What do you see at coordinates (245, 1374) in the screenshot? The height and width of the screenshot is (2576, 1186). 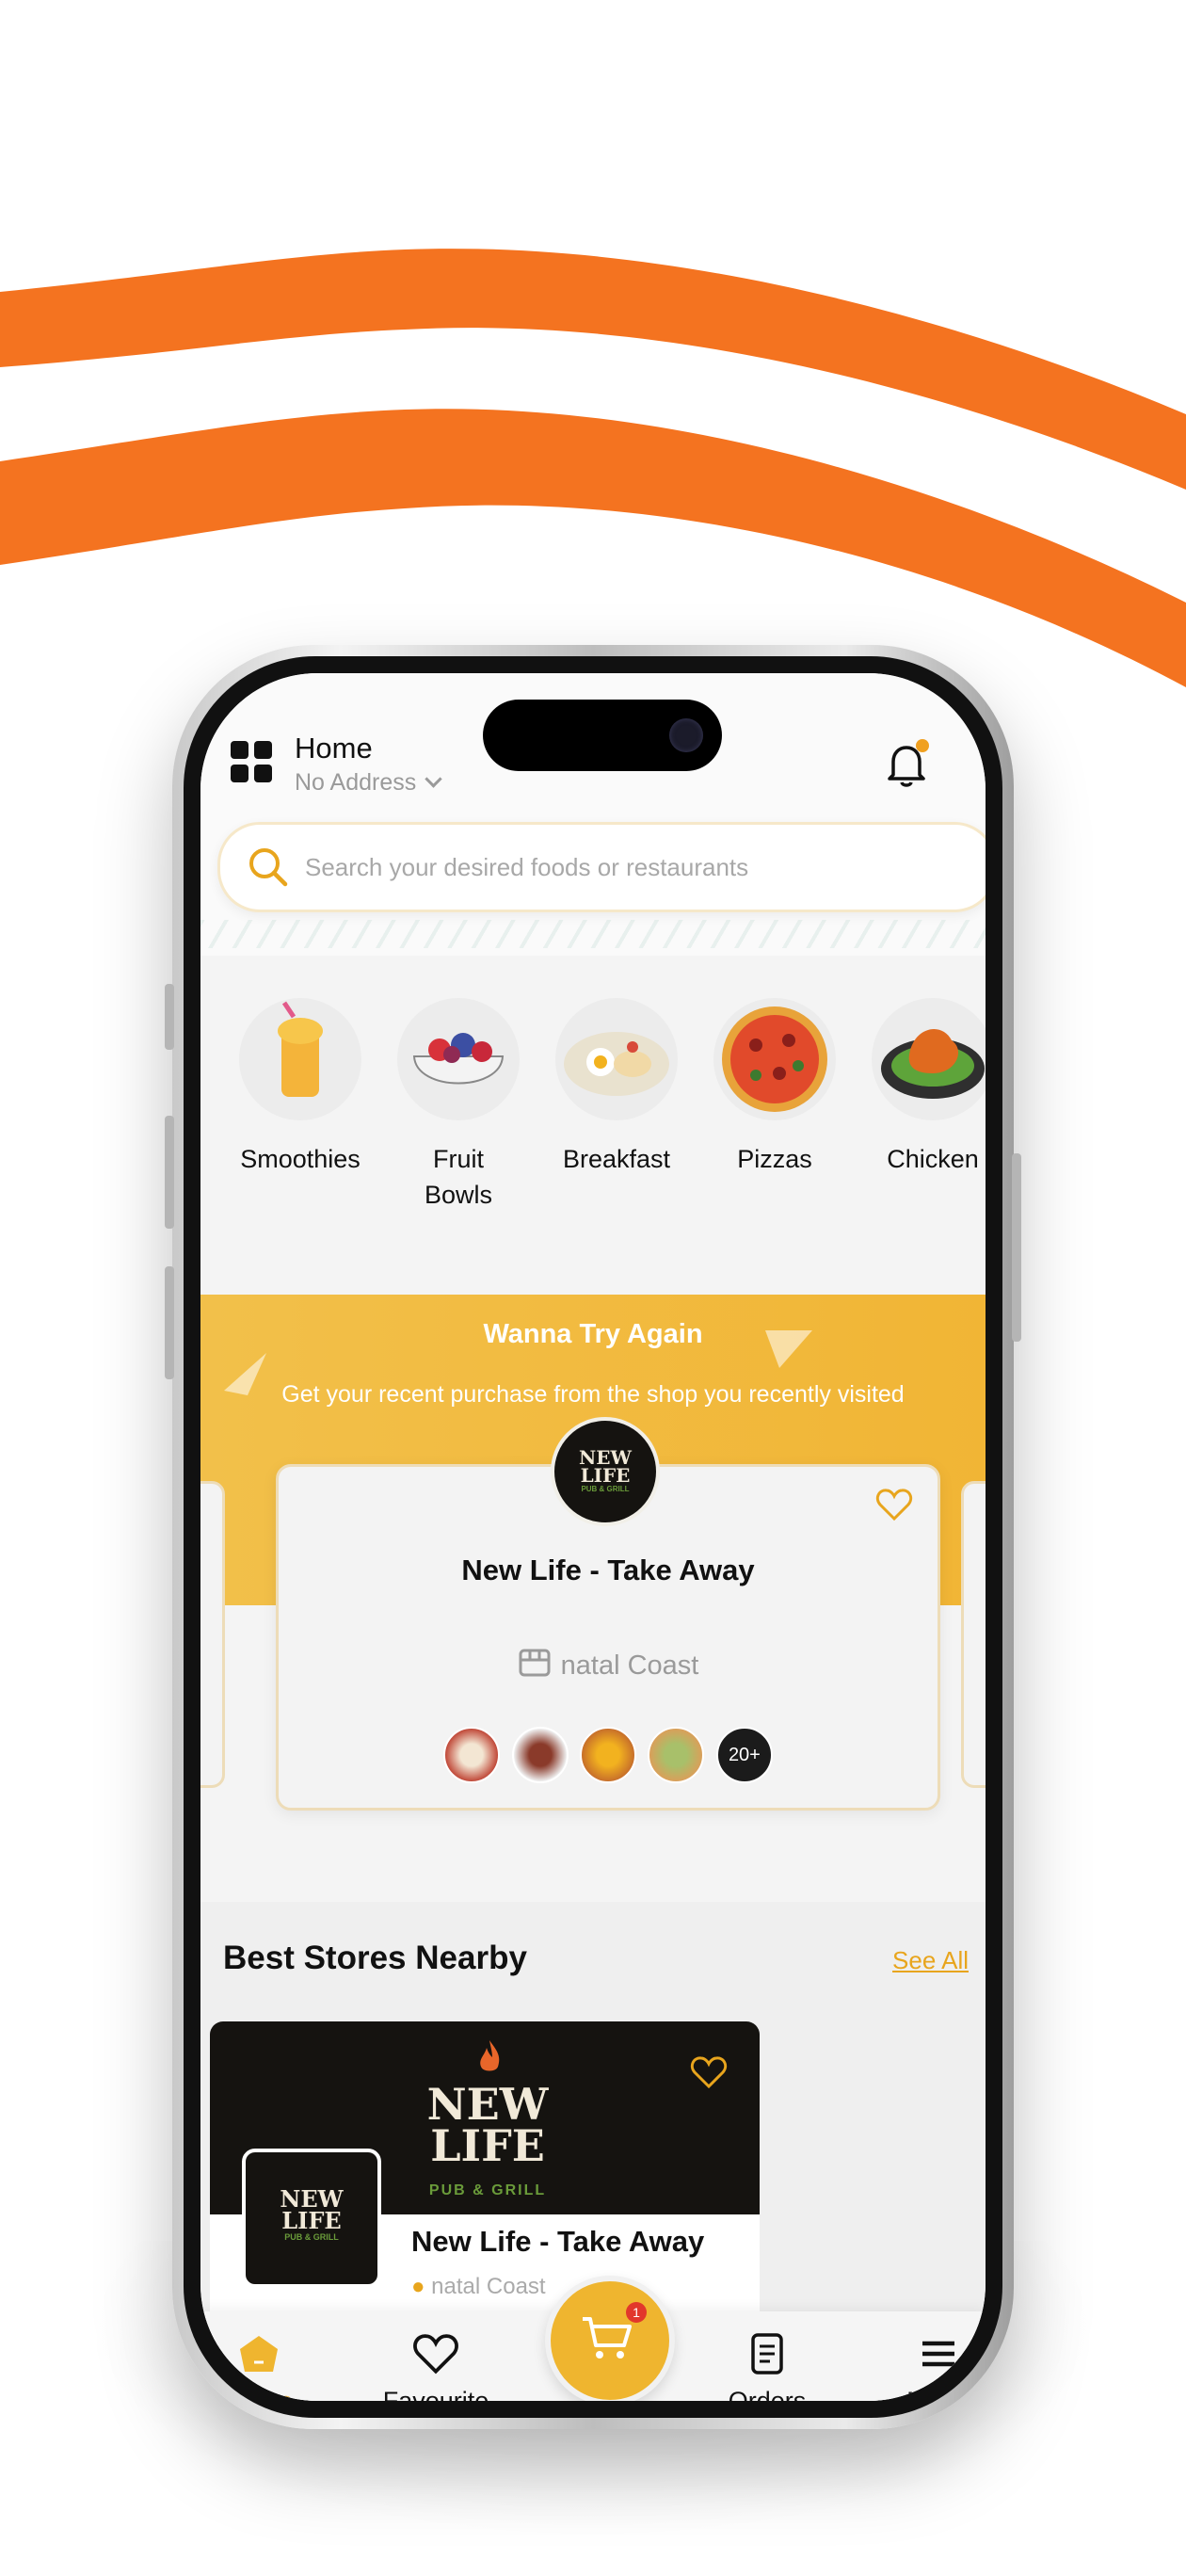 I see `decorative-triangle-left` at bounding box center [245, 1374].